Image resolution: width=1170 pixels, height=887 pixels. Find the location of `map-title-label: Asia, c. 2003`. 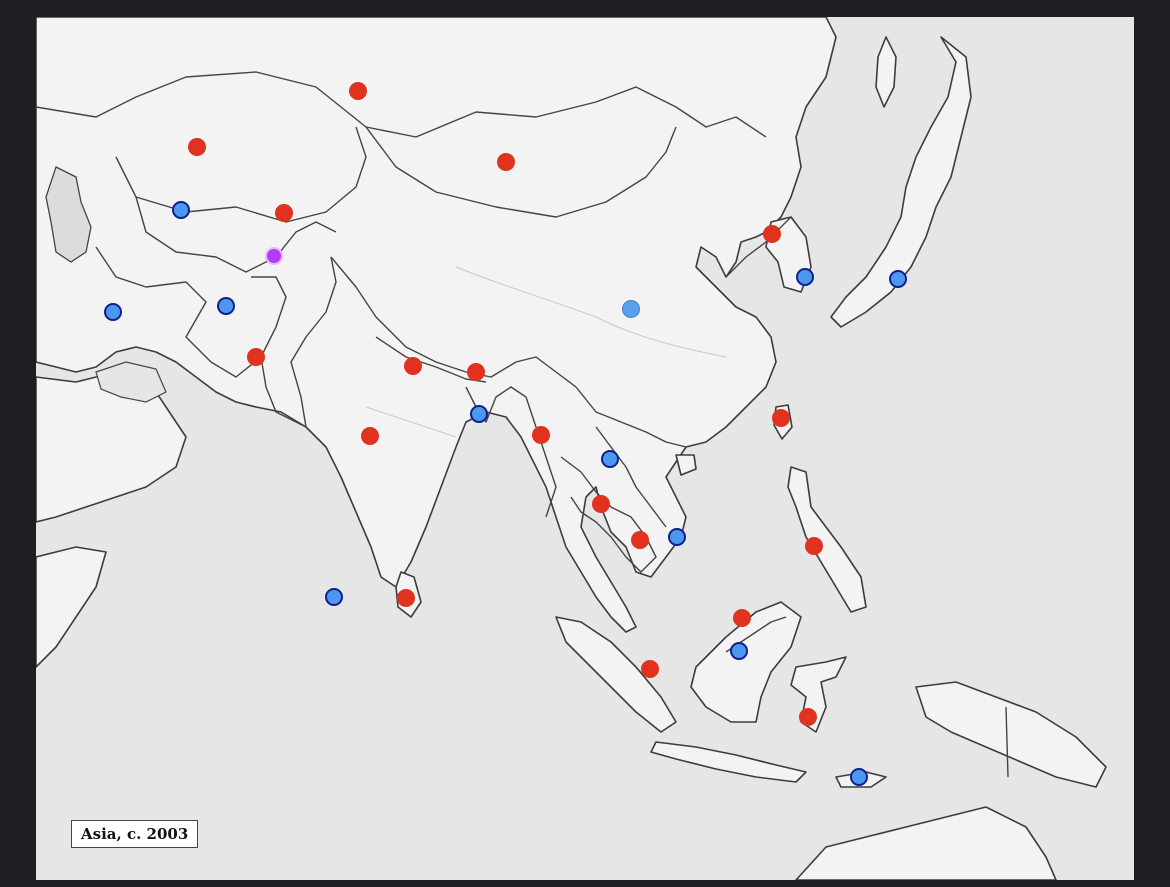

map-title-label: Asia, c. 2003 is located at coordinates (135, 834).